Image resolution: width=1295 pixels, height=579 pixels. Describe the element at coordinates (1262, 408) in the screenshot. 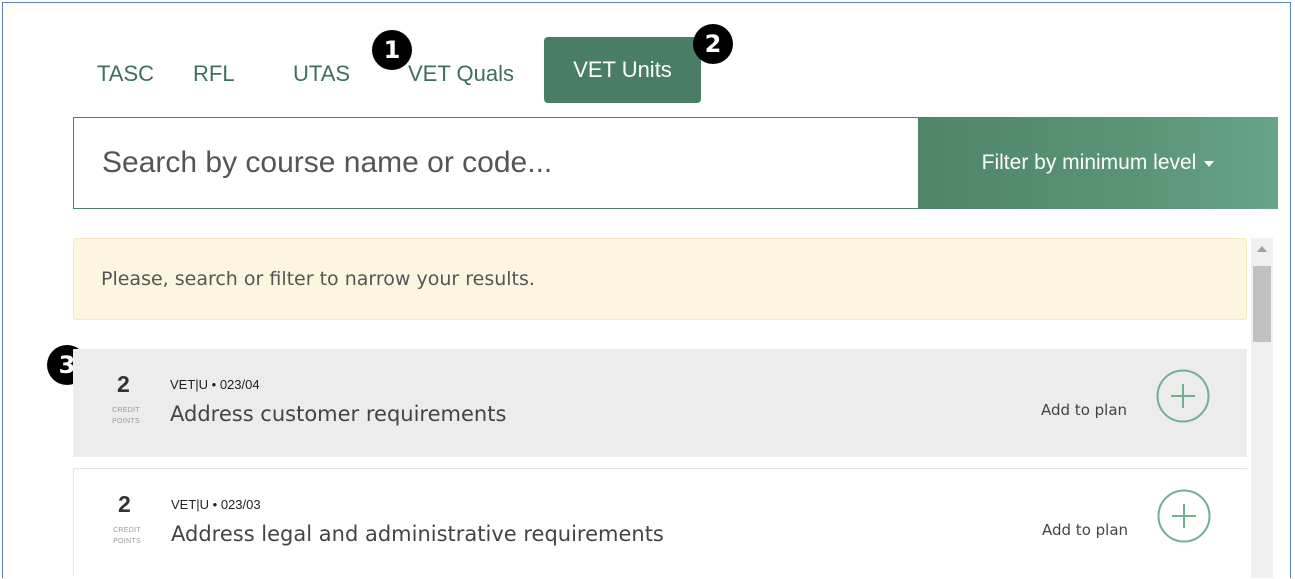

I see `results-scrollbar` at that location.